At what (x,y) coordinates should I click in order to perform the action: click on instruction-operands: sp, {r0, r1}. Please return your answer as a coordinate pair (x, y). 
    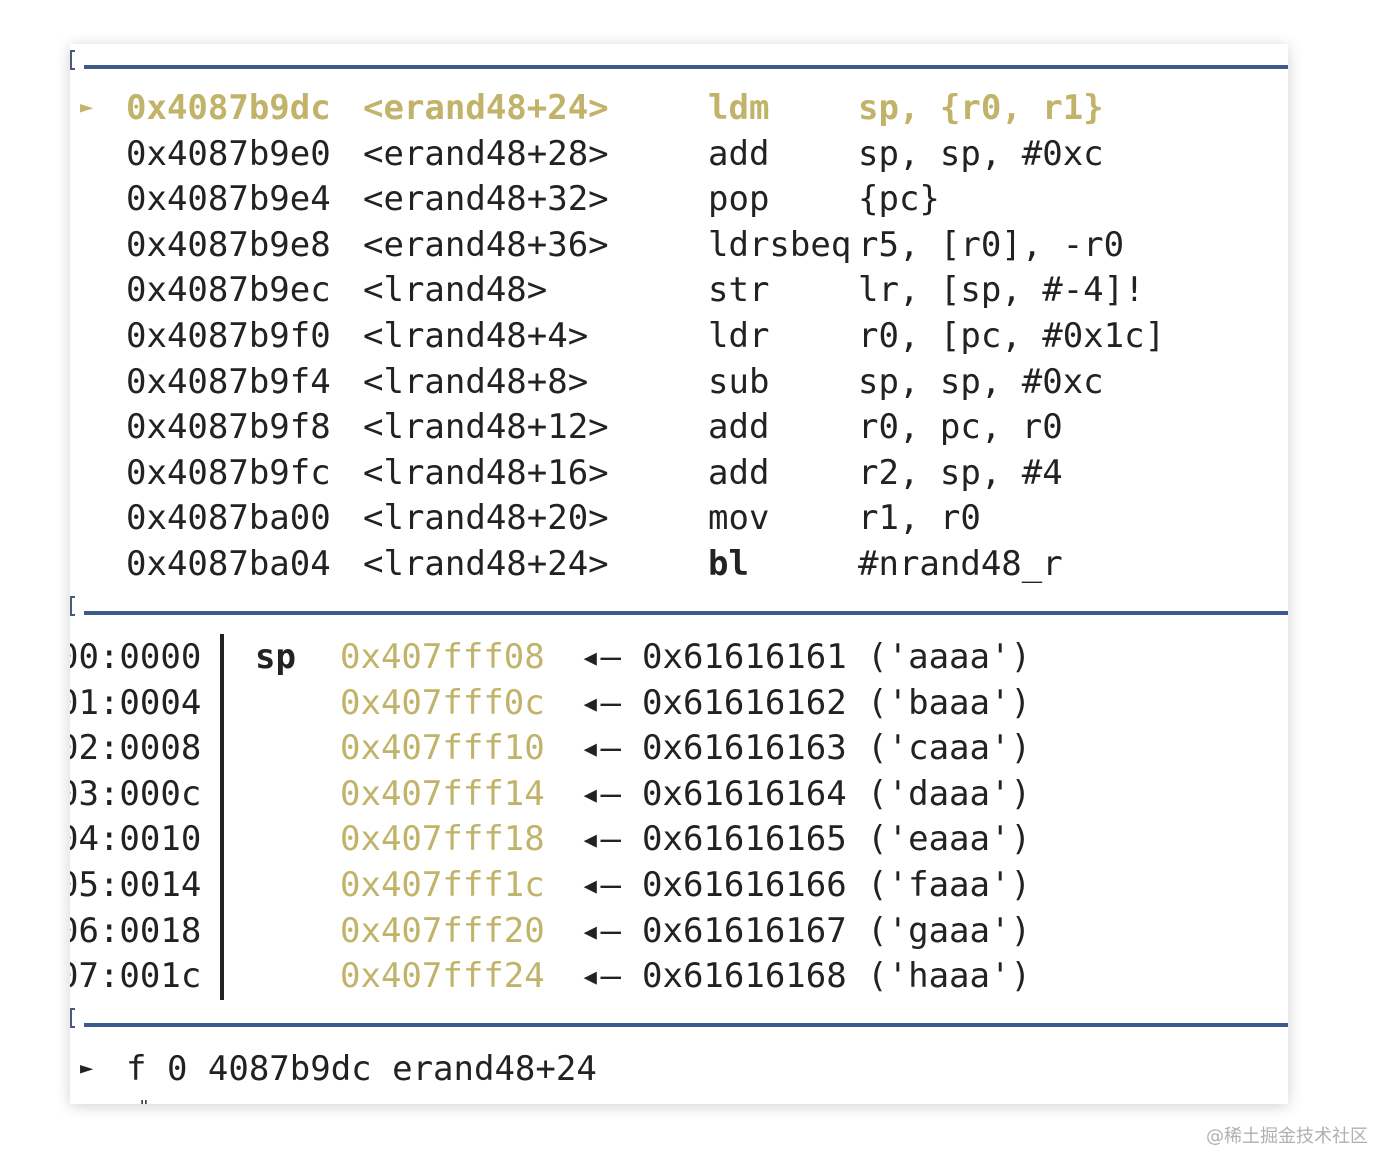
    Looking at the image, I should click on (981, 108).